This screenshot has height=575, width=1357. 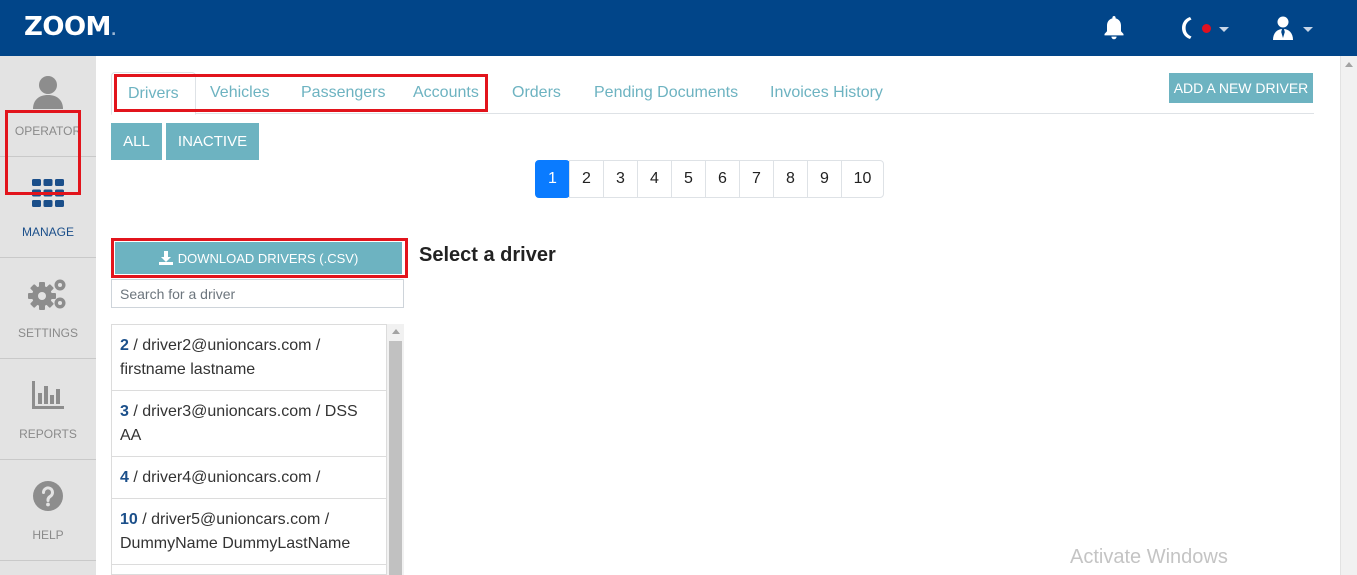 I want to click on page-5: 5, so click(x=688, y=179).